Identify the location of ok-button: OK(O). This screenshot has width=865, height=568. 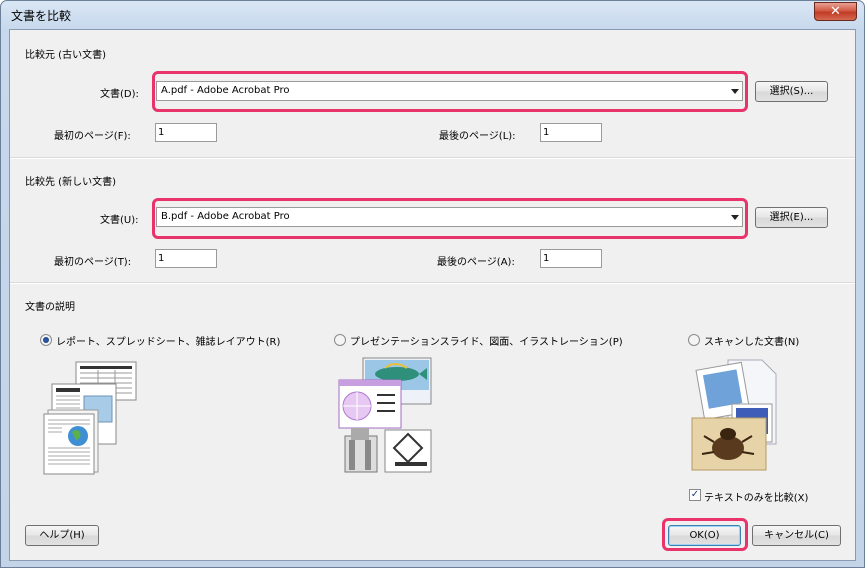
(704, 535).